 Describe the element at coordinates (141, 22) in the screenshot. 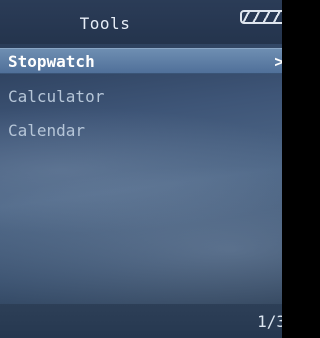

I see `header-bar: Tools` at that location.